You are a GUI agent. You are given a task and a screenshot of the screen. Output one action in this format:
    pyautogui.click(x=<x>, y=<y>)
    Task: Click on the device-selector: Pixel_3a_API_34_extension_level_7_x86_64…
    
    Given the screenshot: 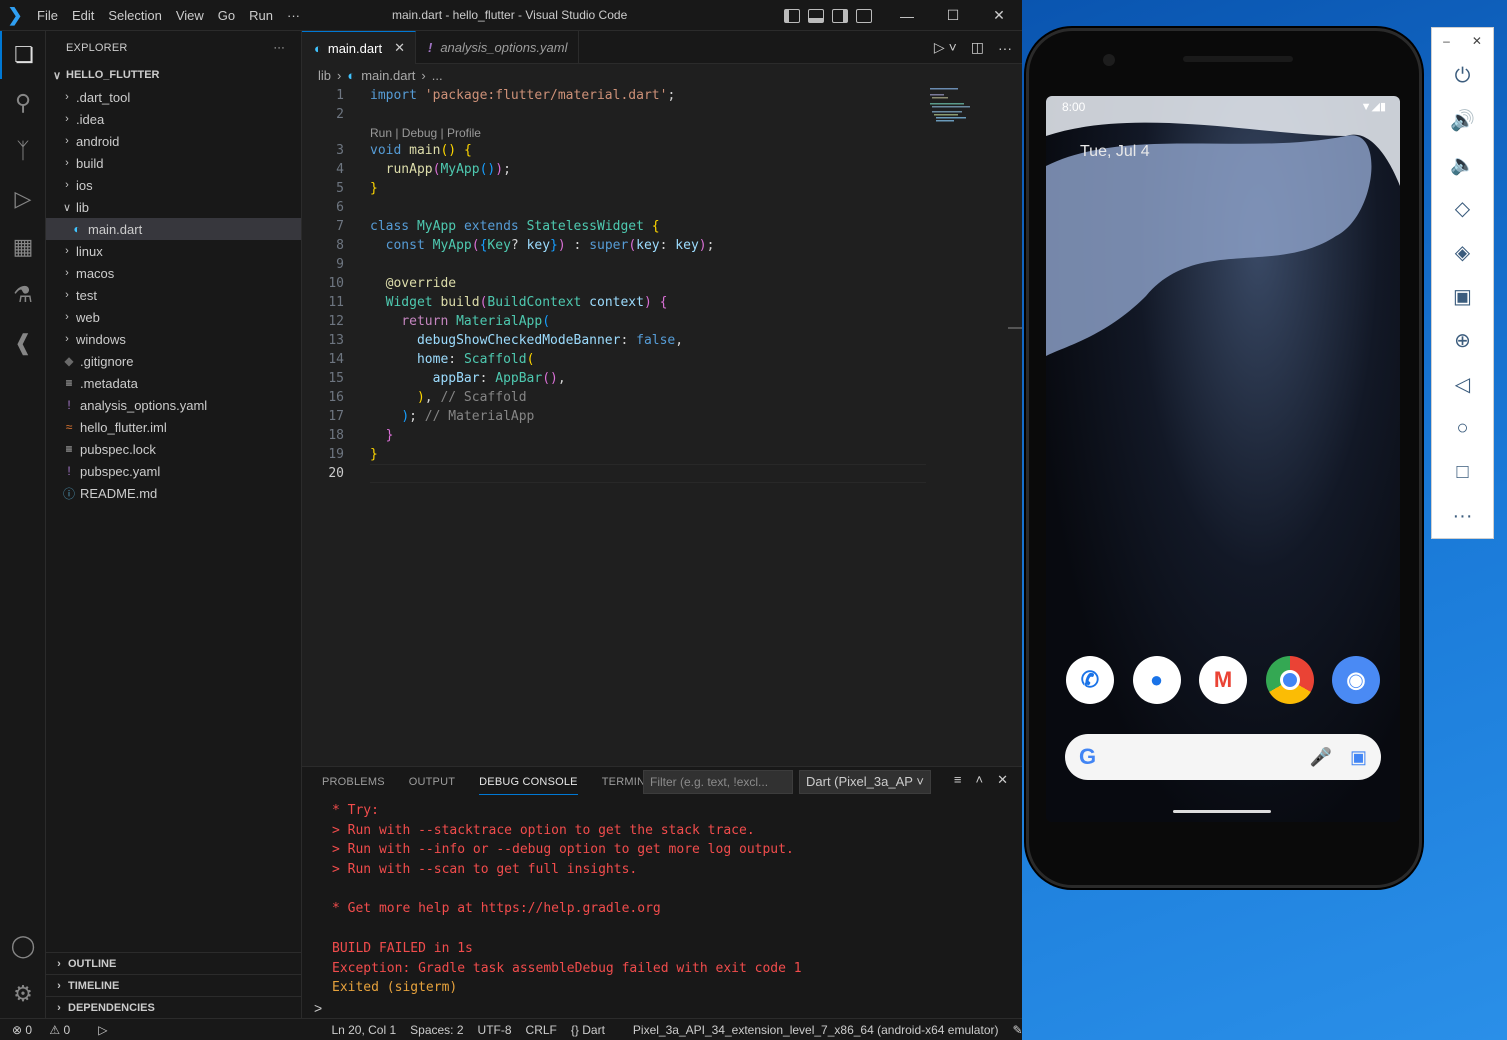 What is the action you would take?
    pyautogui.click(x=816, y=1030)
    